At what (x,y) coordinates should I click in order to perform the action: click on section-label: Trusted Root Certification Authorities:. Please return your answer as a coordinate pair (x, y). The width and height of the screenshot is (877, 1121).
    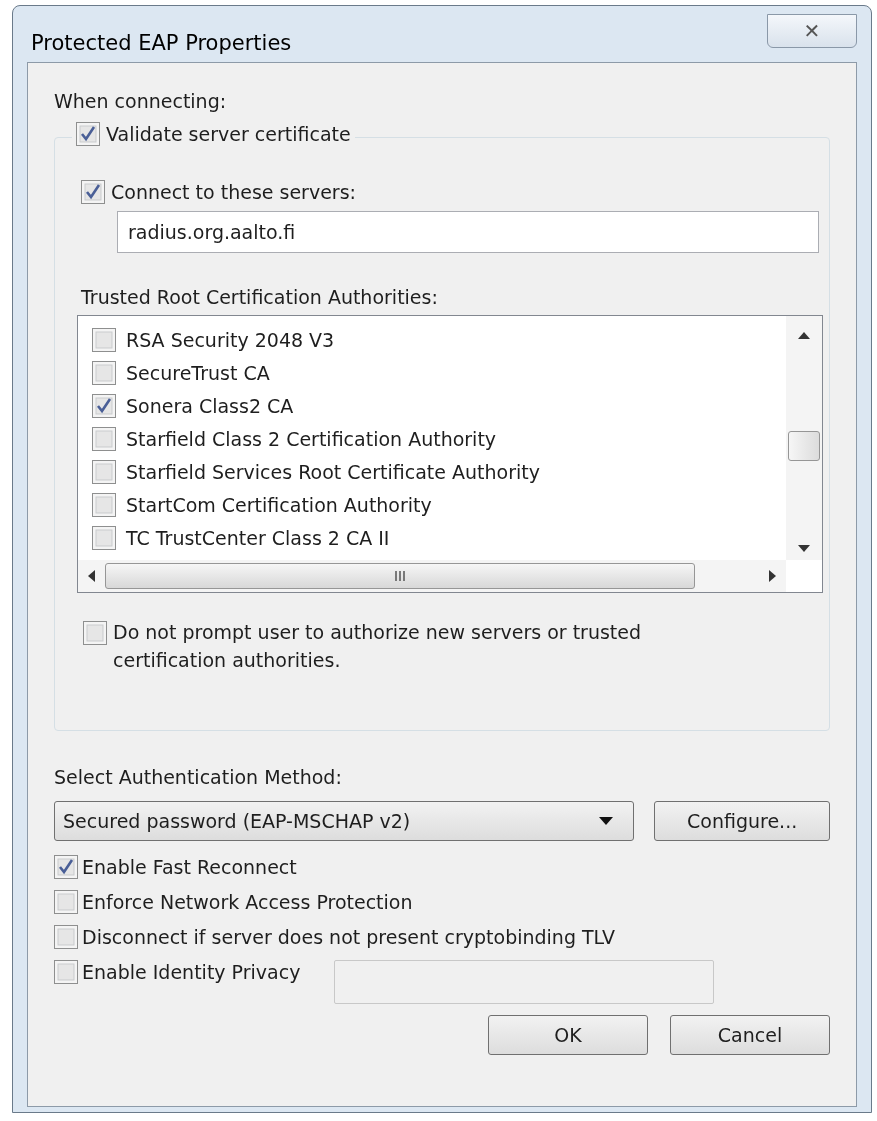
    Looking at the image, I should click on (260, 297).